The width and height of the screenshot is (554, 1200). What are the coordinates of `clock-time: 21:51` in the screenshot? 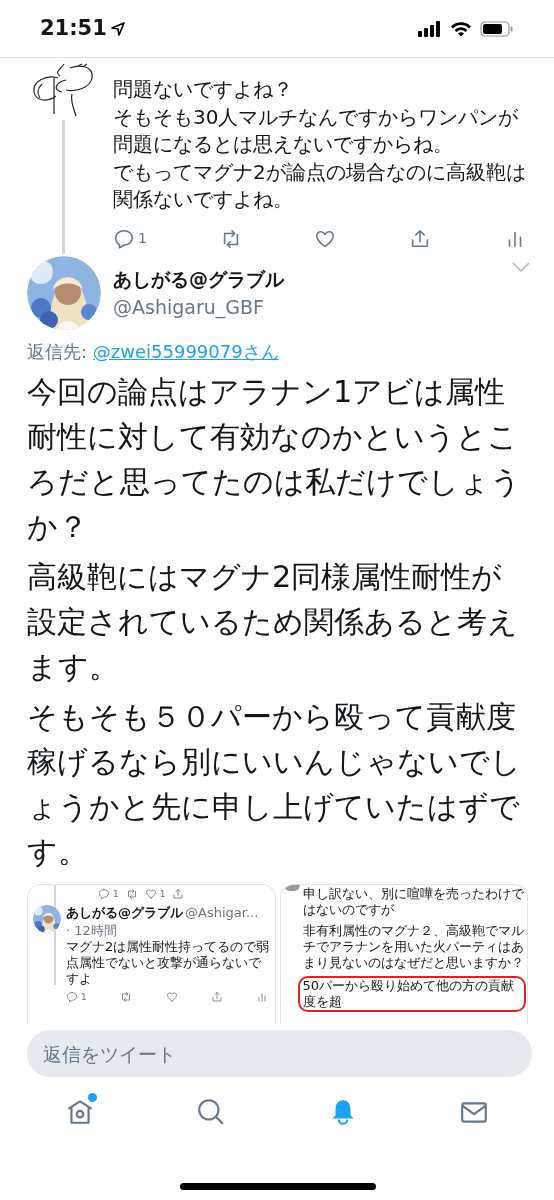 It's located at (73, 28).